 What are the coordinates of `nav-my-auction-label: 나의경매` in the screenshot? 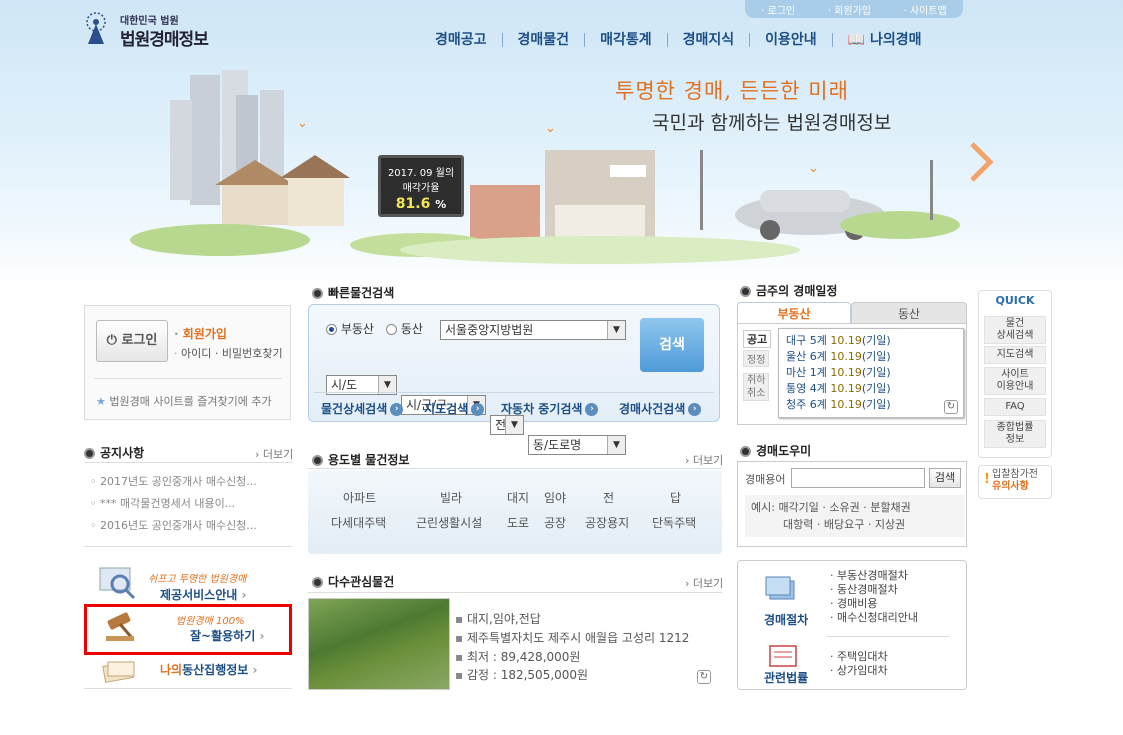 It's located at (895, 40).